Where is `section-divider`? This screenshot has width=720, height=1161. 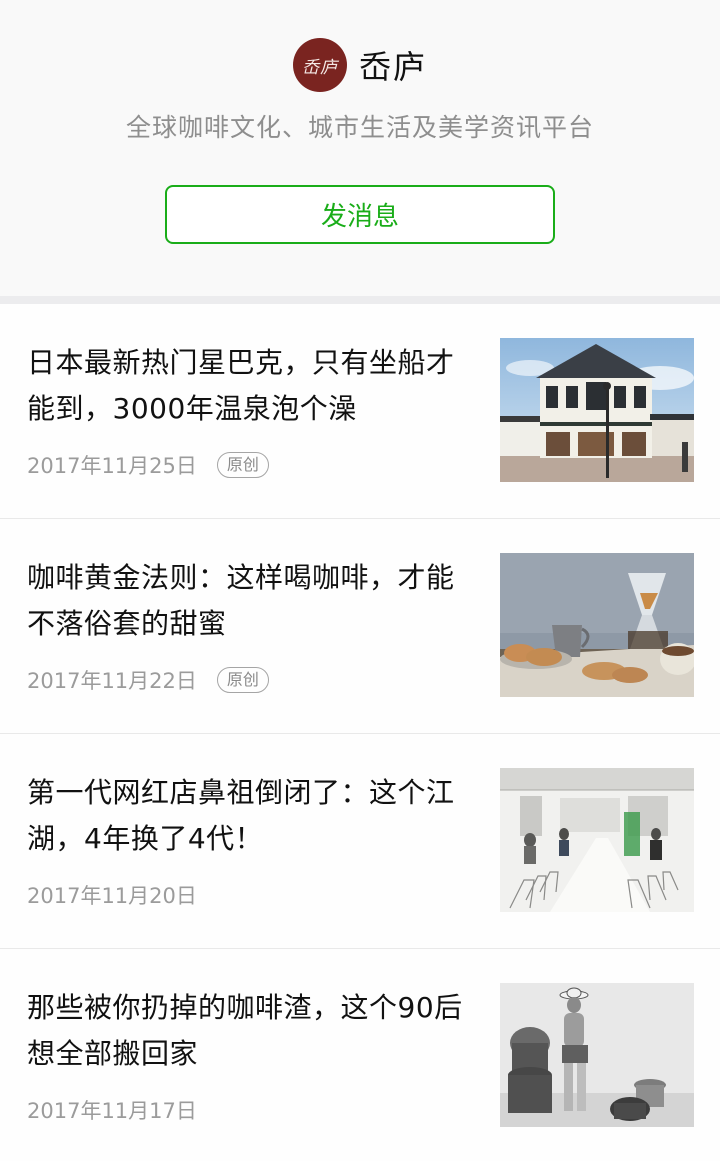
section-divider is located at coordinates (360, 300).